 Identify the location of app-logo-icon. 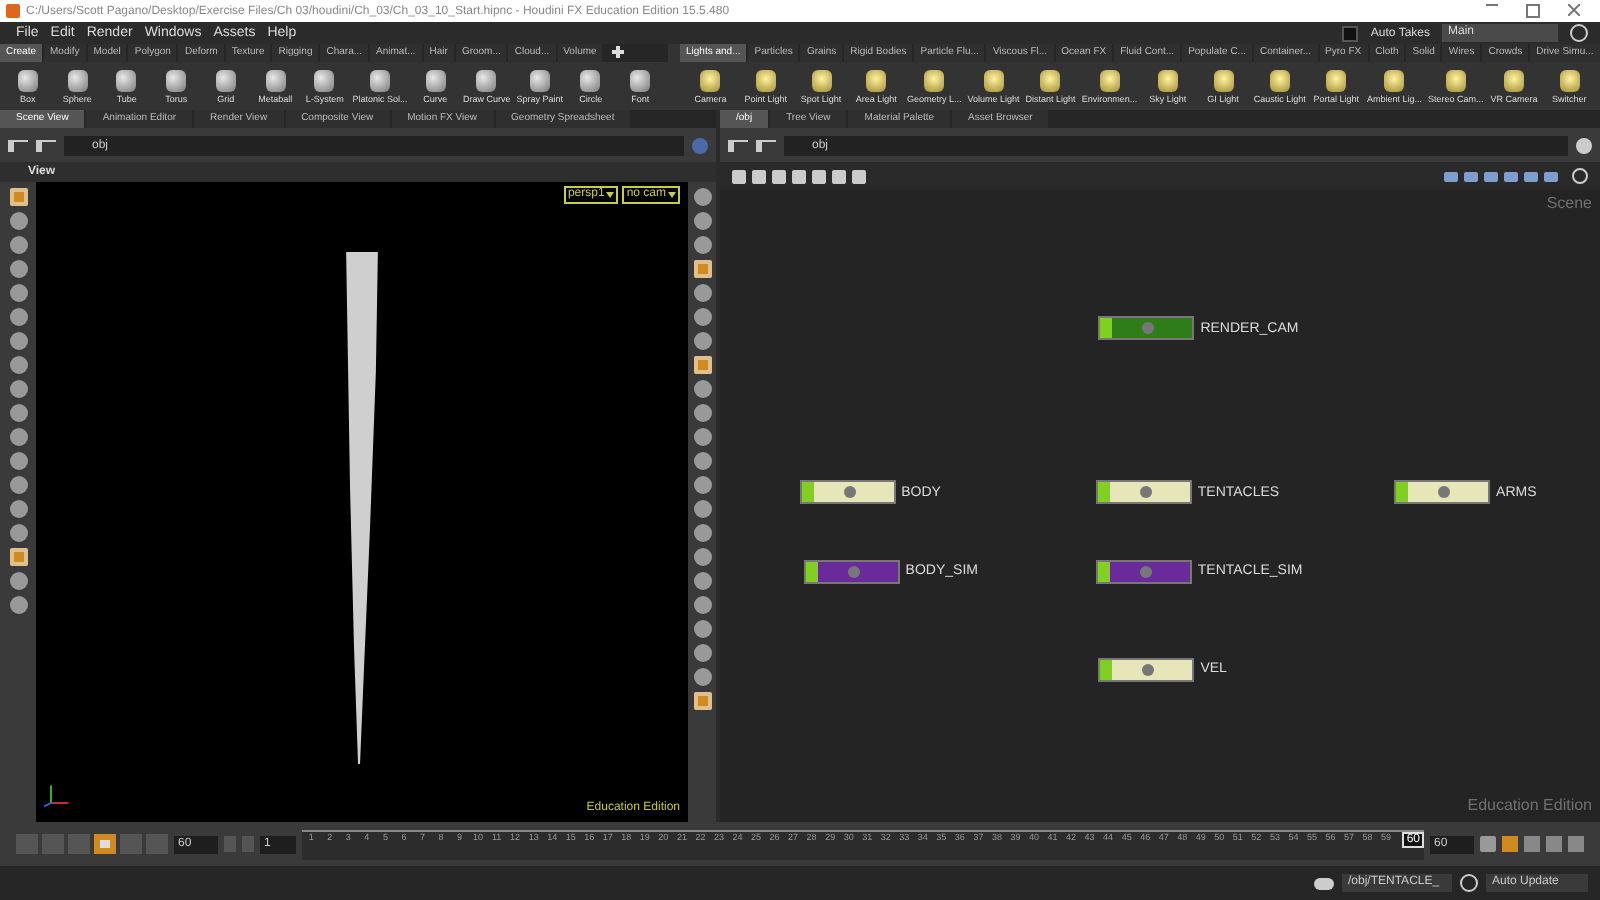
(13, 11).